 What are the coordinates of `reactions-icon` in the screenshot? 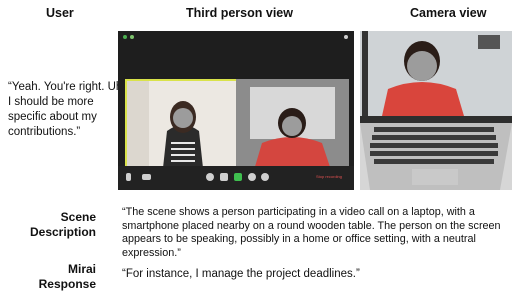 It's located at (265, 177).